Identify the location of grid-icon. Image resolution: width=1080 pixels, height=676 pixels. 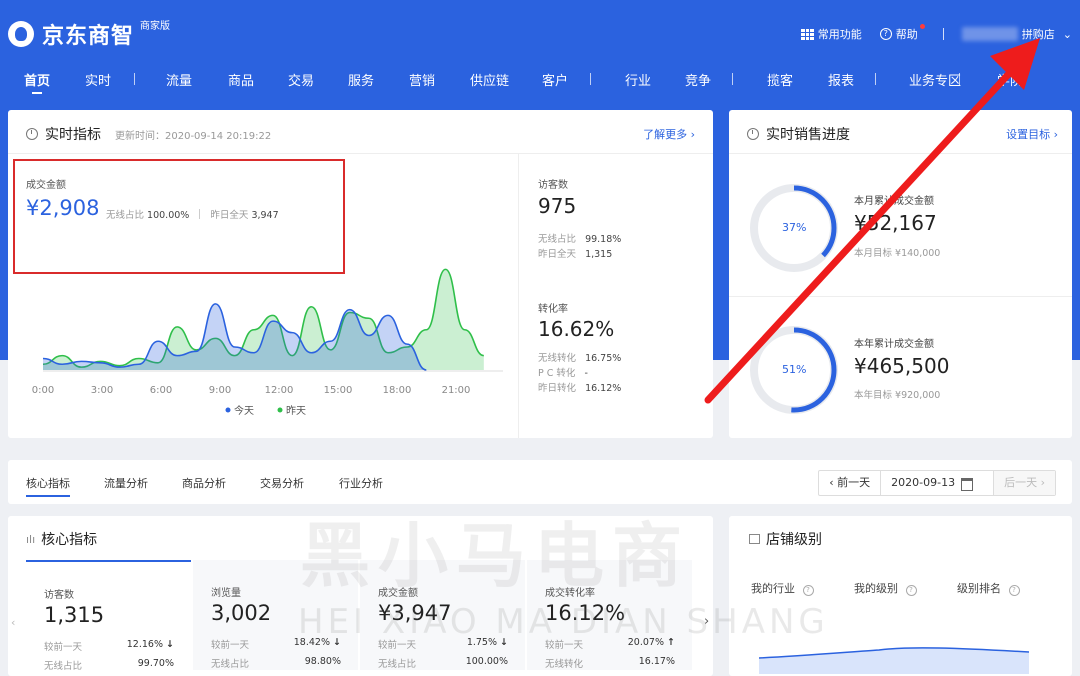
(807, 34).